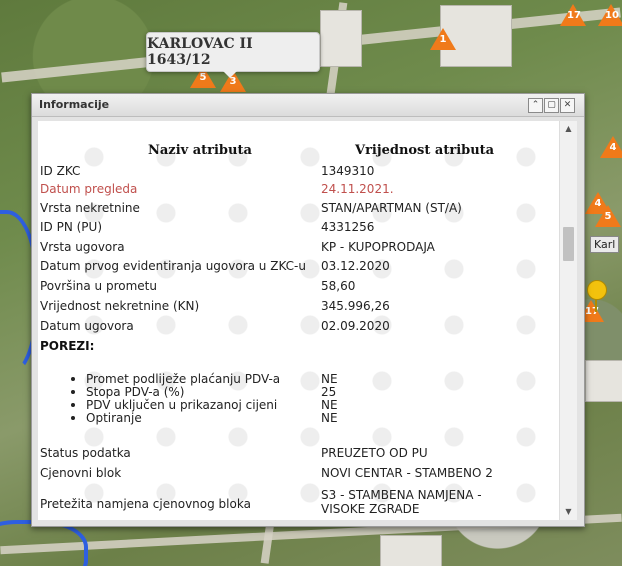 The image size is (622, 566). Describe the element at coordinates (298, 379) in the screenshot. I see `list-item: Promet podliježe plaćanju PDV-a NE` at that location.